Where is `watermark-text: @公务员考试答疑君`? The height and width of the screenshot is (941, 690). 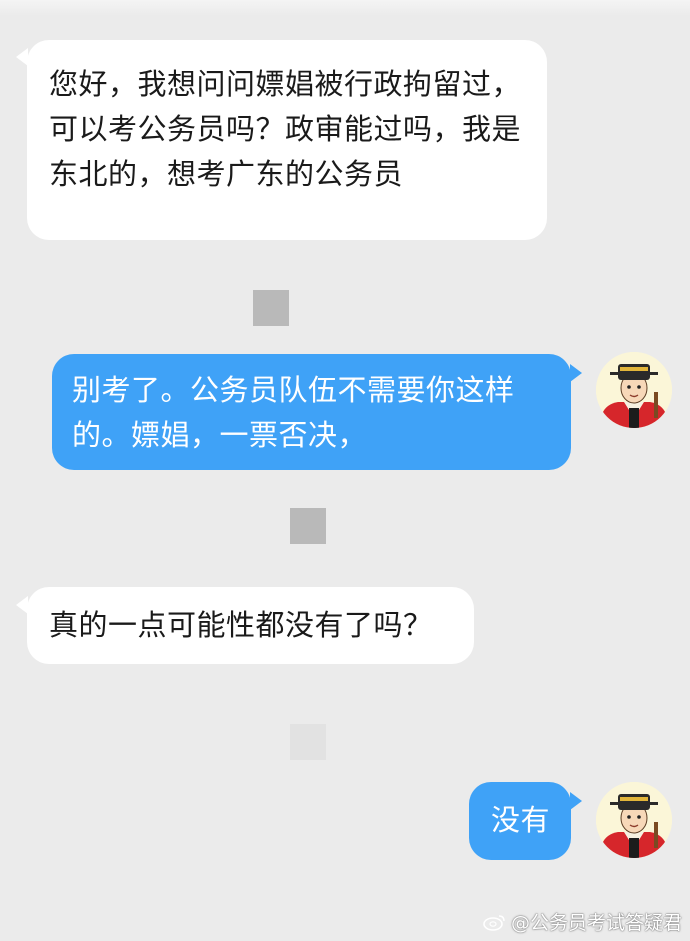
watermark-text: @公务员考试答疑君 is located at coordinates (596, 923).